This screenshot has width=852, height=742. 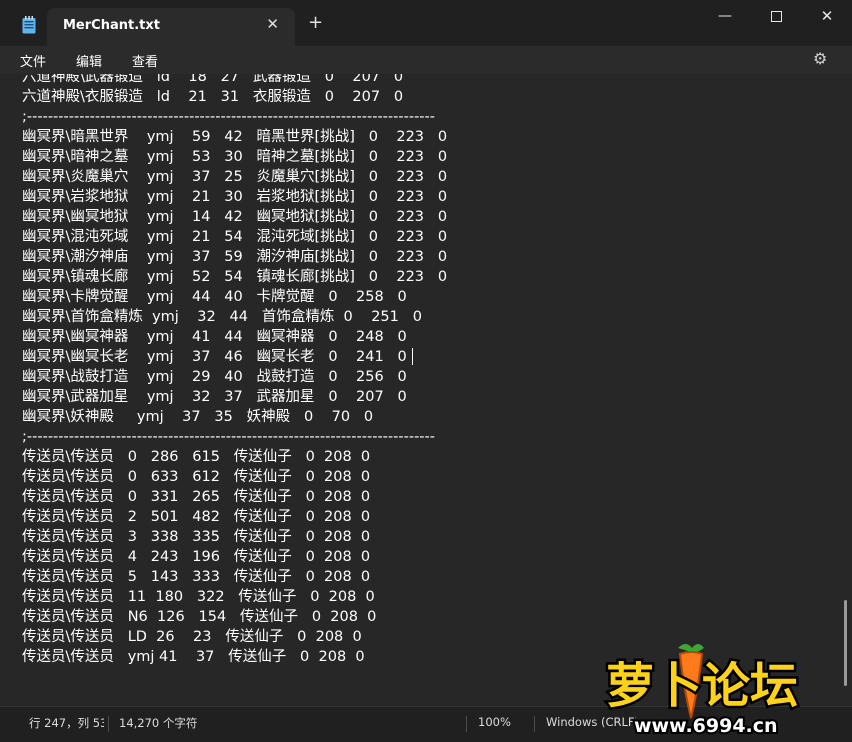 I want to click on text-line: 幽冥界\幽冥长老 ymj 37 46 幽冥长老 0 241 0, so click(x=214, y=357).